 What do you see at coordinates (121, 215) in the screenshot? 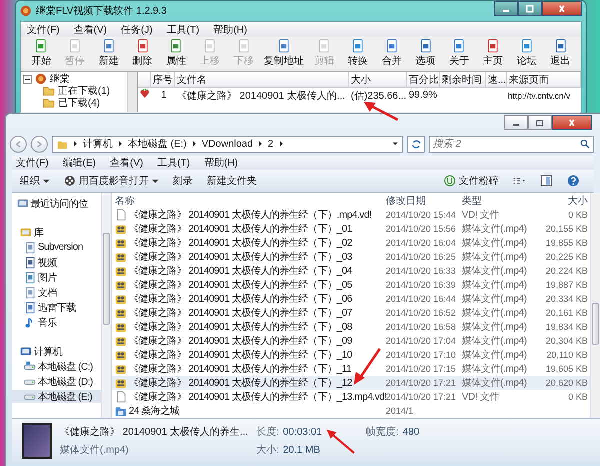
I see `blank-file-icon` at bounding box center [121, 215].